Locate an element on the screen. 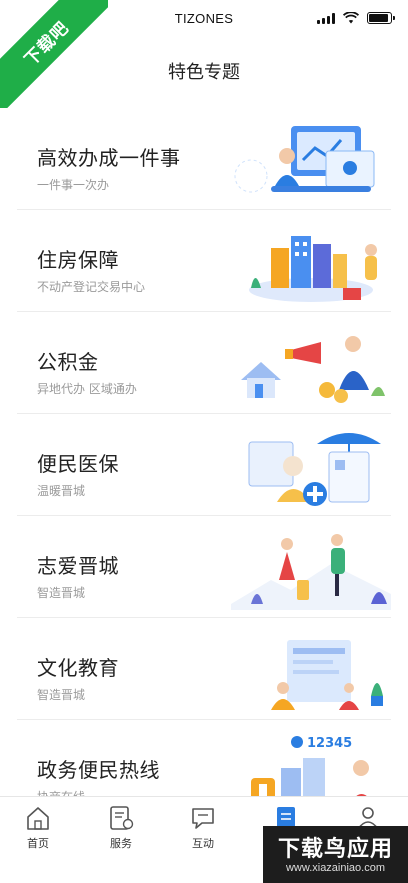 The width and height of the screenshot is (408, 883). fund-house-illustration is located at coordinates (313, 369).